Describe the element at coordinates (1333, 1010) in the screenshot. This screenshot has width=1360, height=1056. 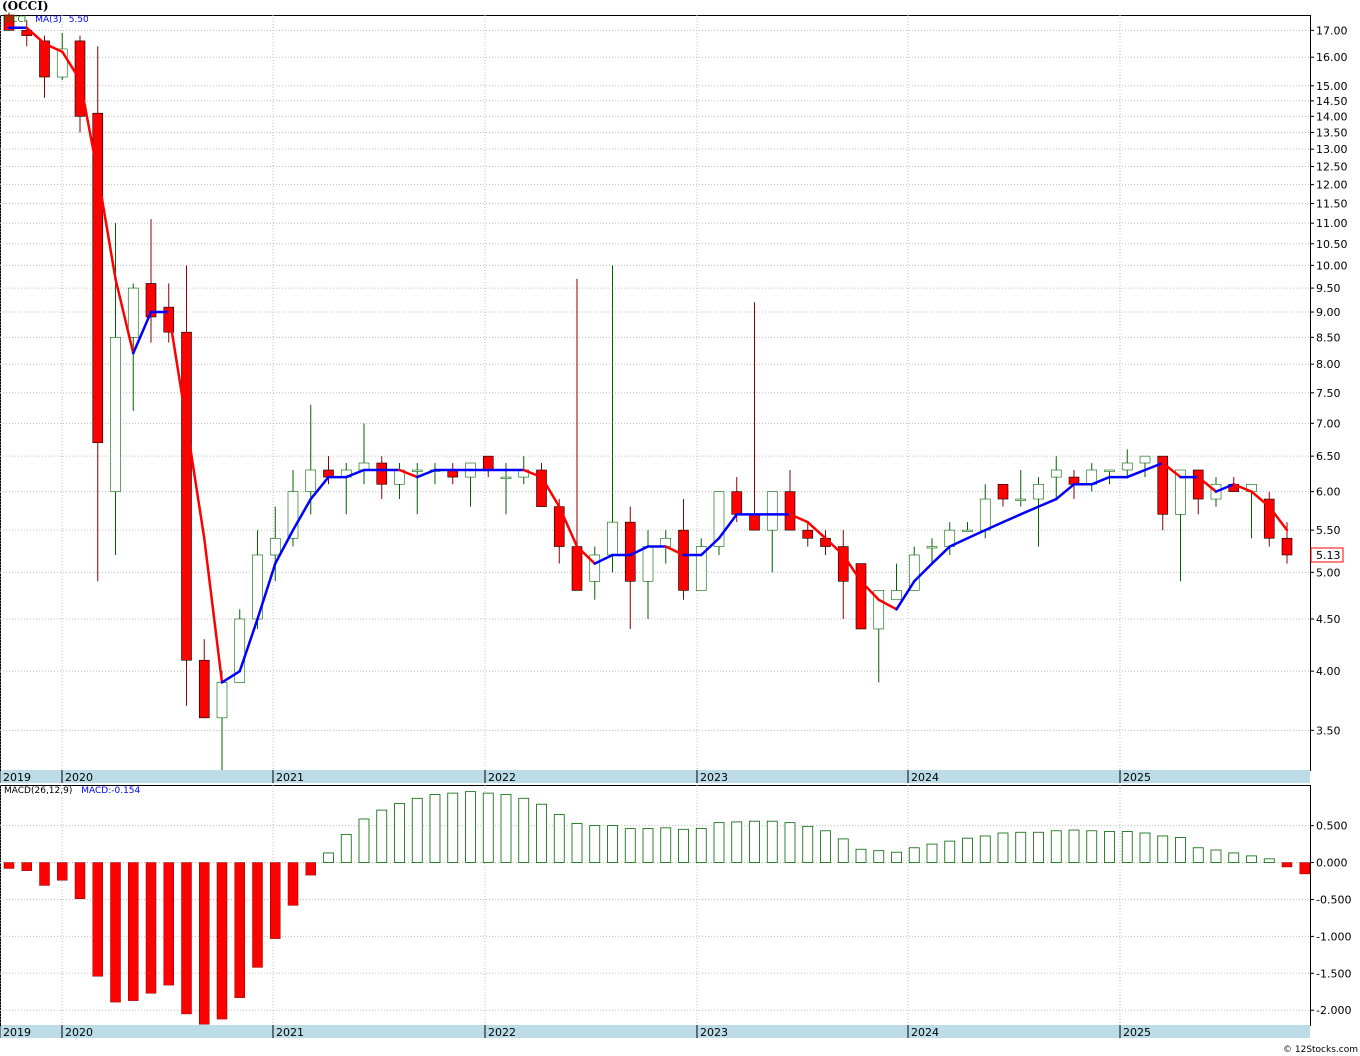
I see `macd-tick-label: -2.000` at that location.